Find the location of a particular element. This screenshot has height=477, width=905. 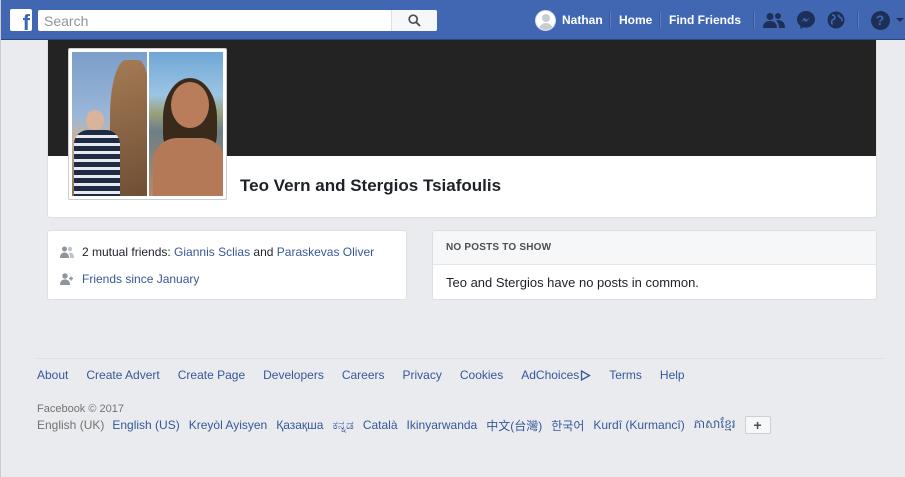

posts-heading: NO POSTS TO SHOW is located at coordinates (654, 248).